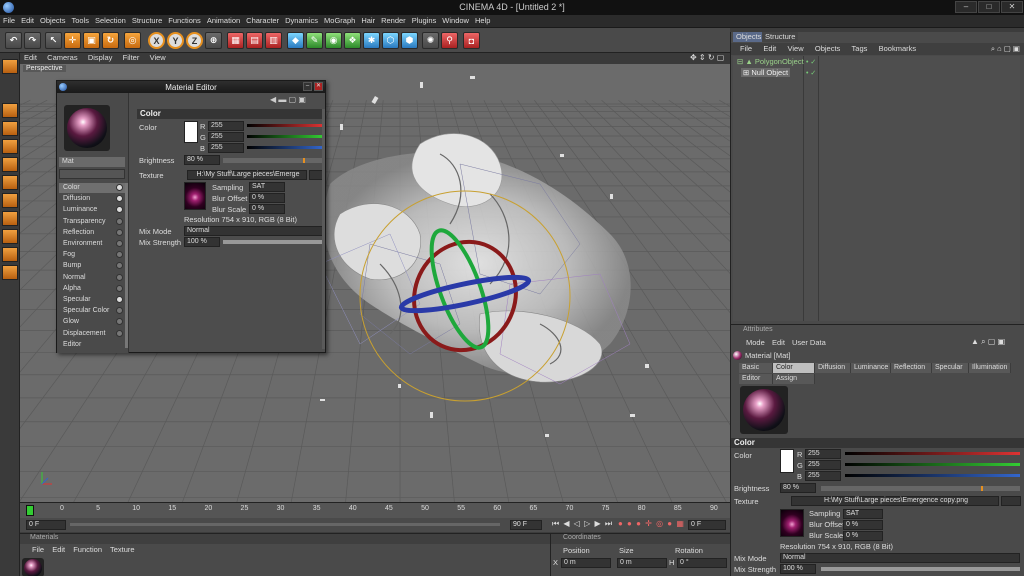 Image resolution: width=1024 pixels, height=576 pixels. I want to click on viewport-menu-view: View, so click(158, 57).